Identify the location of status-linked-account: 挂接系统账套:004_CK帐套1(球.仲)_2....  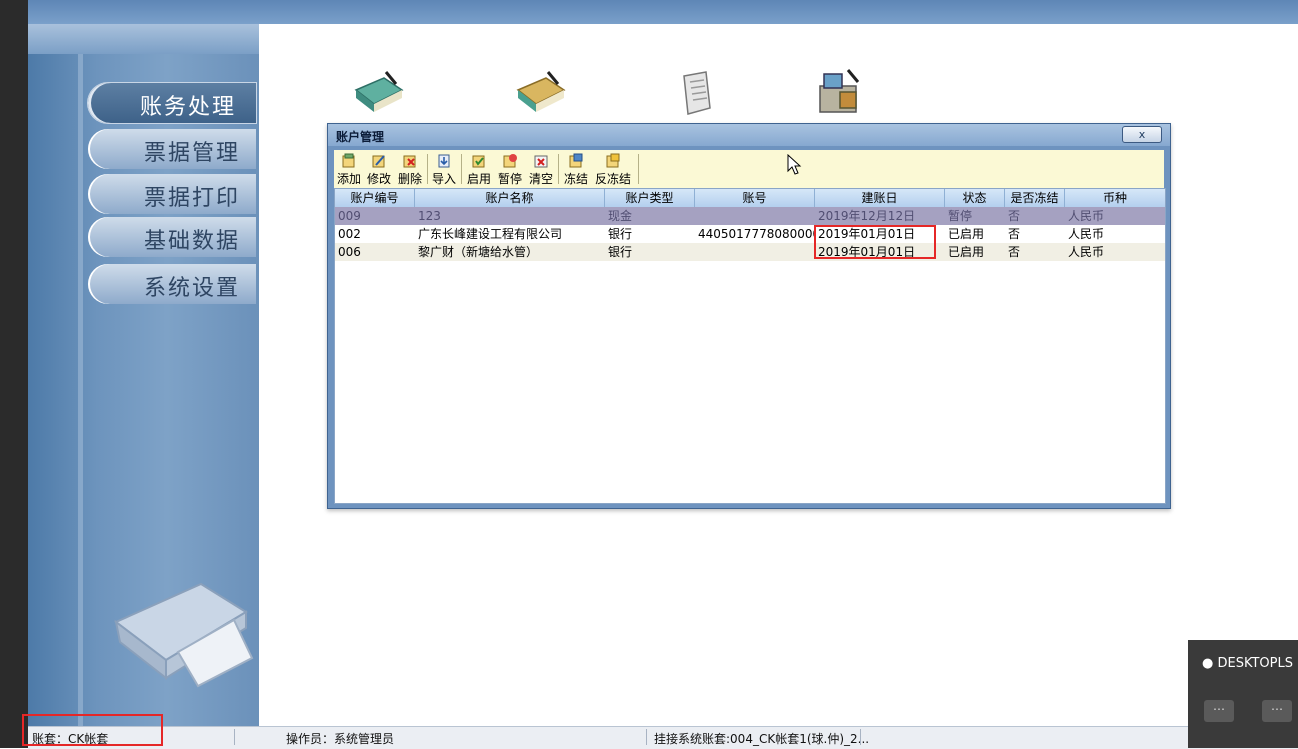
(762, 739).